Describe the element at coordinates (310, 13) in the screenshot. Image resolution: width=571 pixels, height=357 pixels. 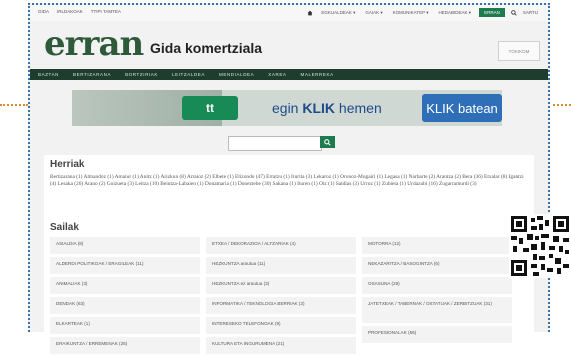
I see `home-icon` at that location.